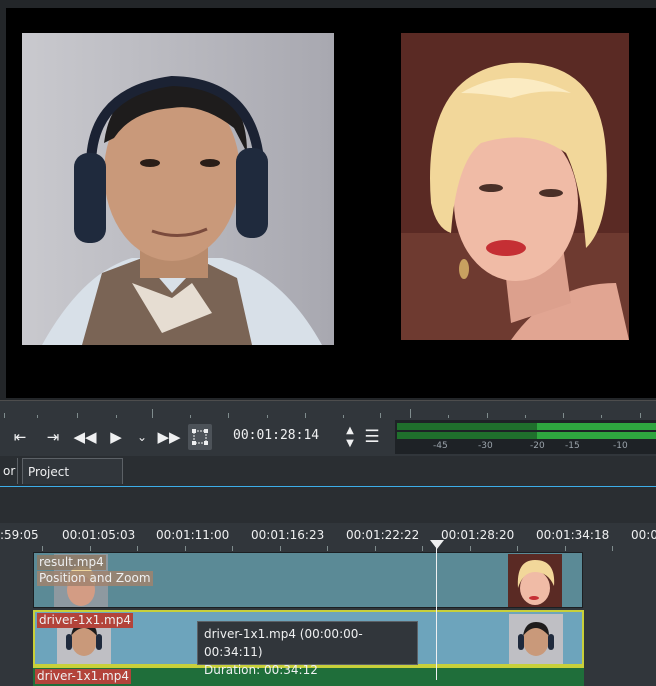 This screenshot has height=686, width=656. Describe the element at coordinates (372, 437) in the screenshot. I see `menu-icon: ☰` at that location.